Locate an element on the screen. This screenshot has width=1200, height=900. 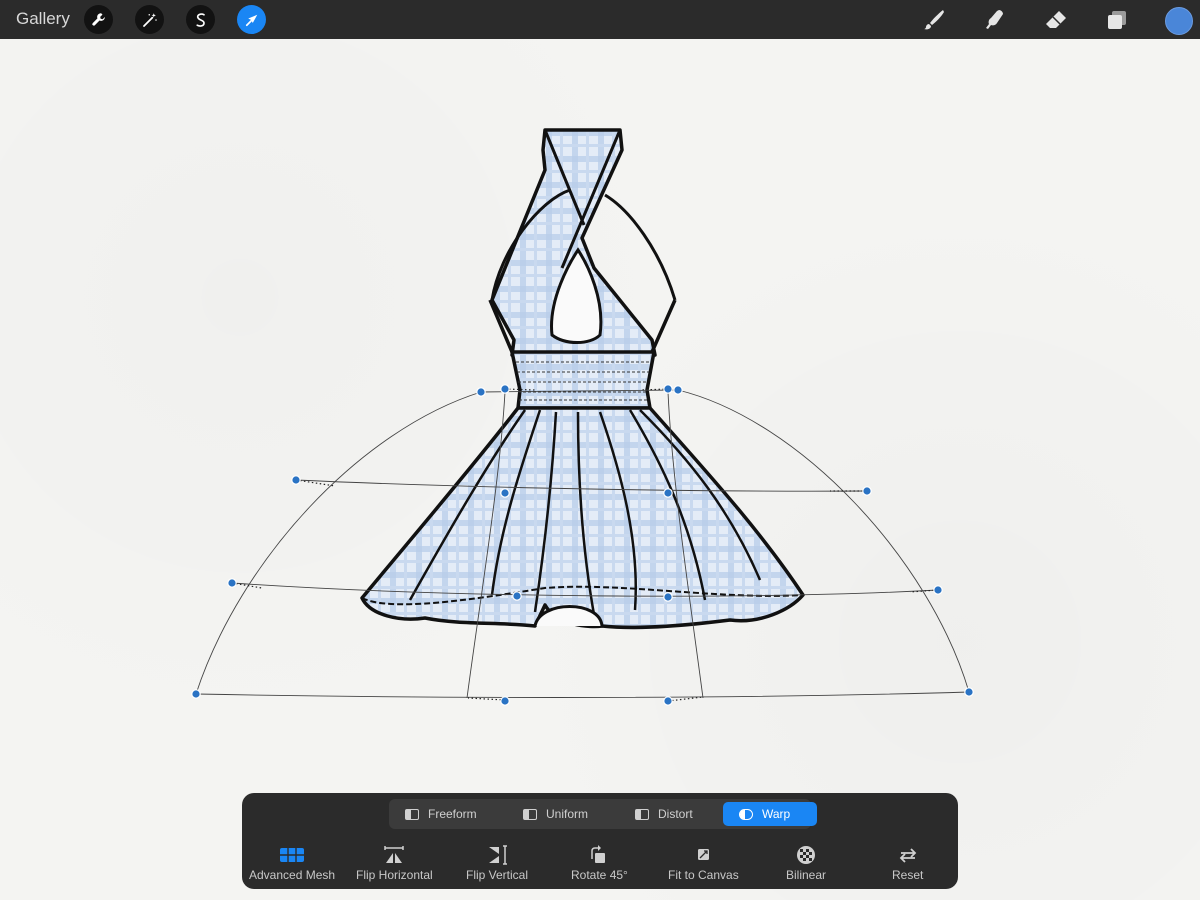
distort-icon is located at coordinates (642, 814).